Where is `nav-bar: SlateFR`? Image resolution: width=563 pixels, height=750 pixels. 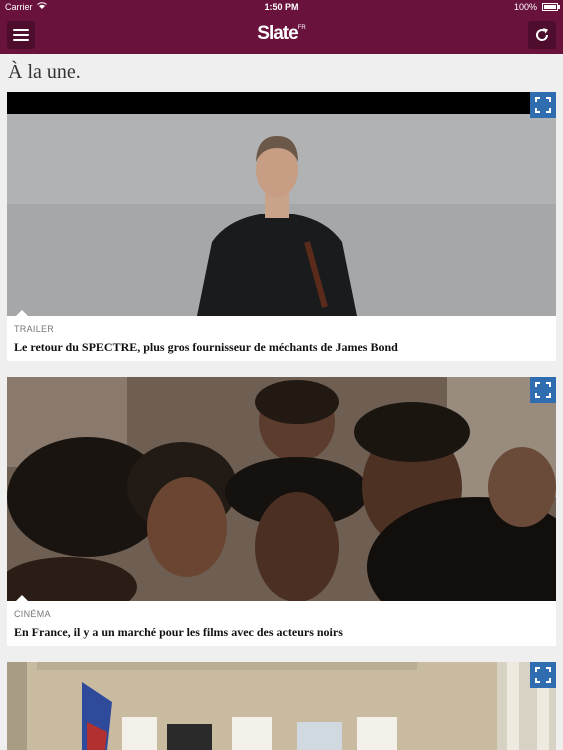 nav-bar: SlateFR is located at coordinates (281, 34).